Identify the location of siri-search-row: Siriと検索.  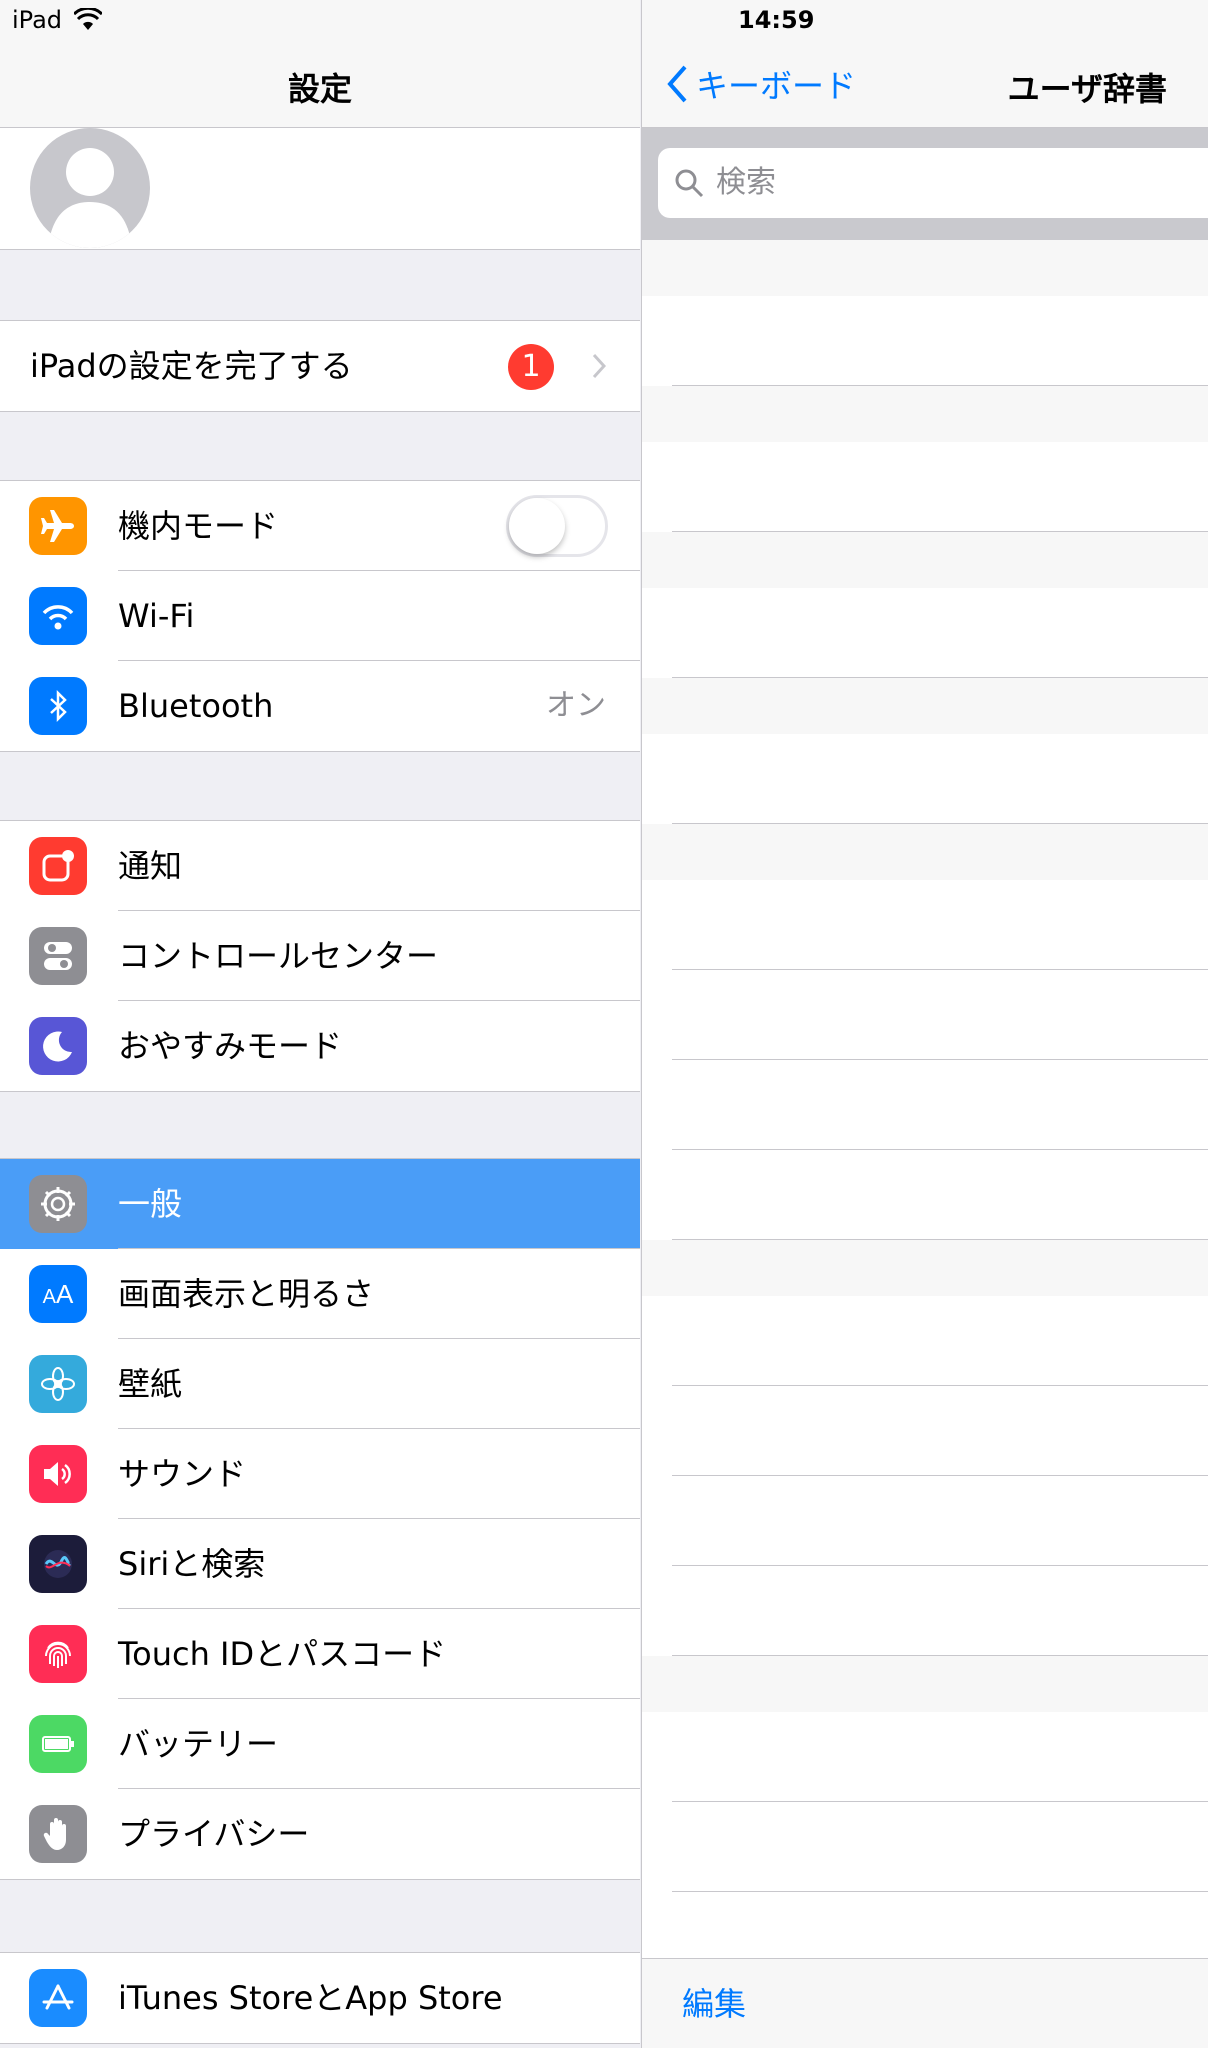
(320, 1564).